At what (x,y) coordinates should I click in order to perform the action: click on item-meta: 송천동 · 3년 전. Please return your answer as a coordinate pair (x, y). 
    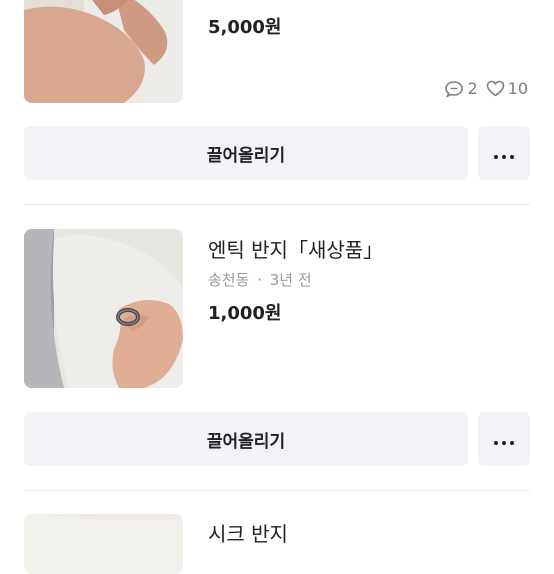
    Looking at the image, I should click on (260, 279).